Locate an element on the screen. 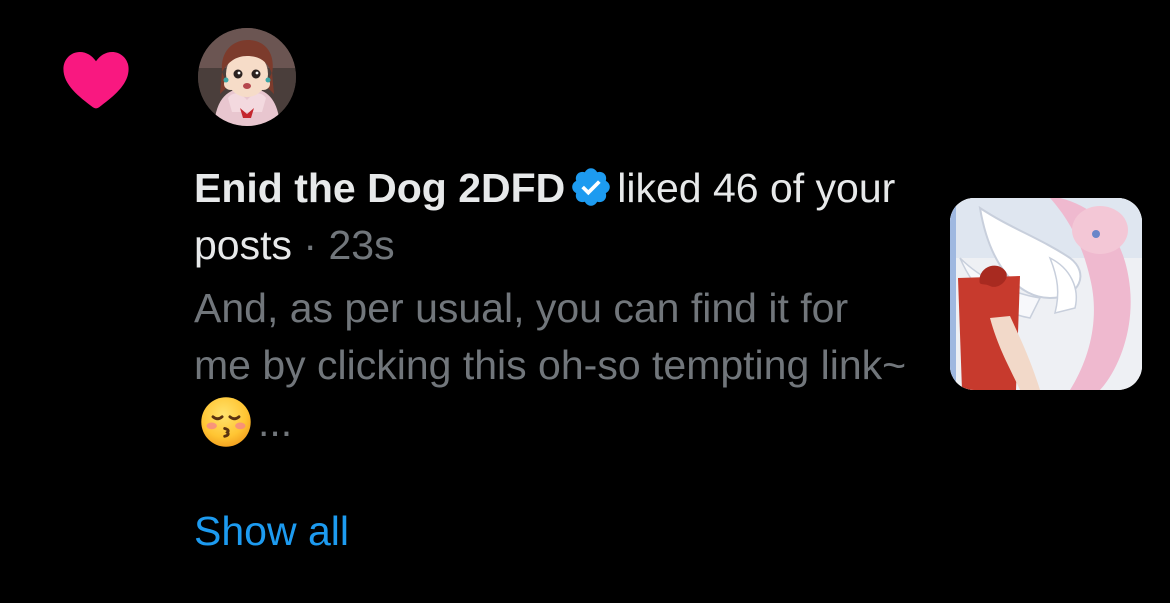  heart-icon is located at coordinates (96, 80).